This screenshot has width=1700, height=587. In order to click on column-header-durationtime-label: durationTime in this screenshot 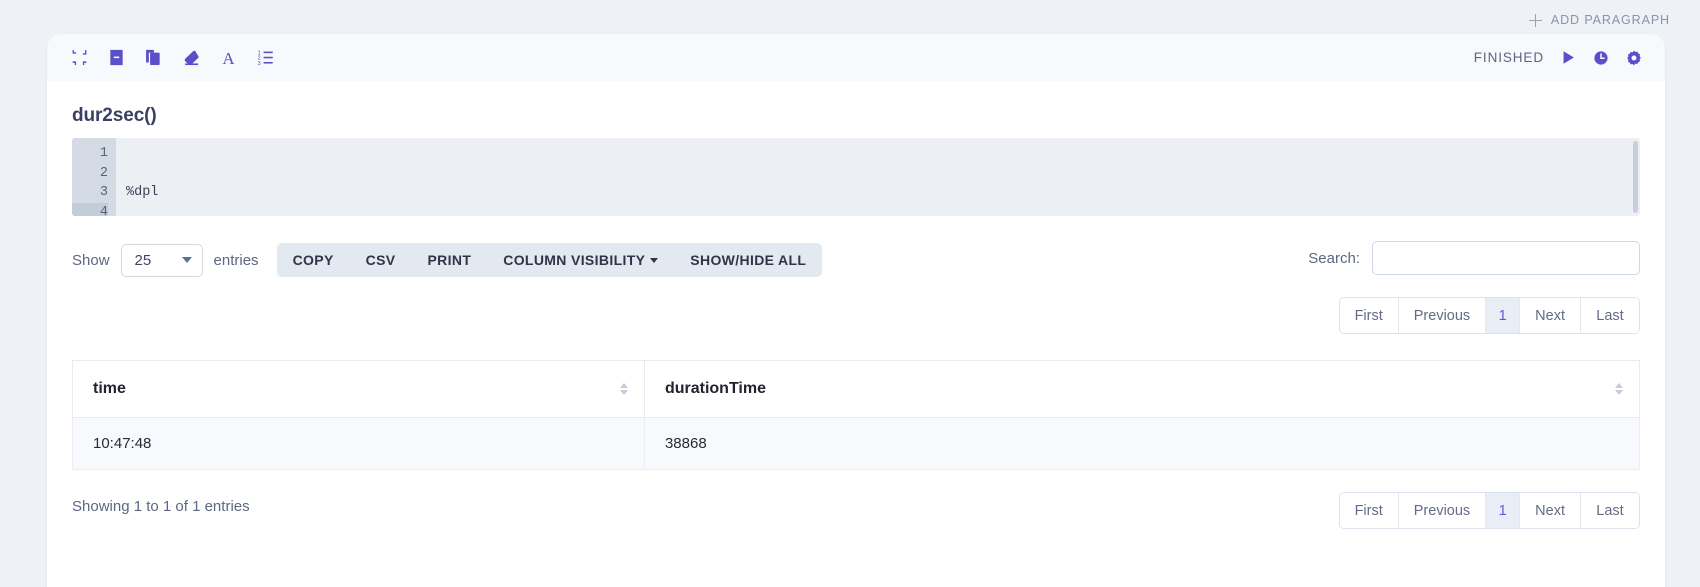, I will do `click(715, 388)`.